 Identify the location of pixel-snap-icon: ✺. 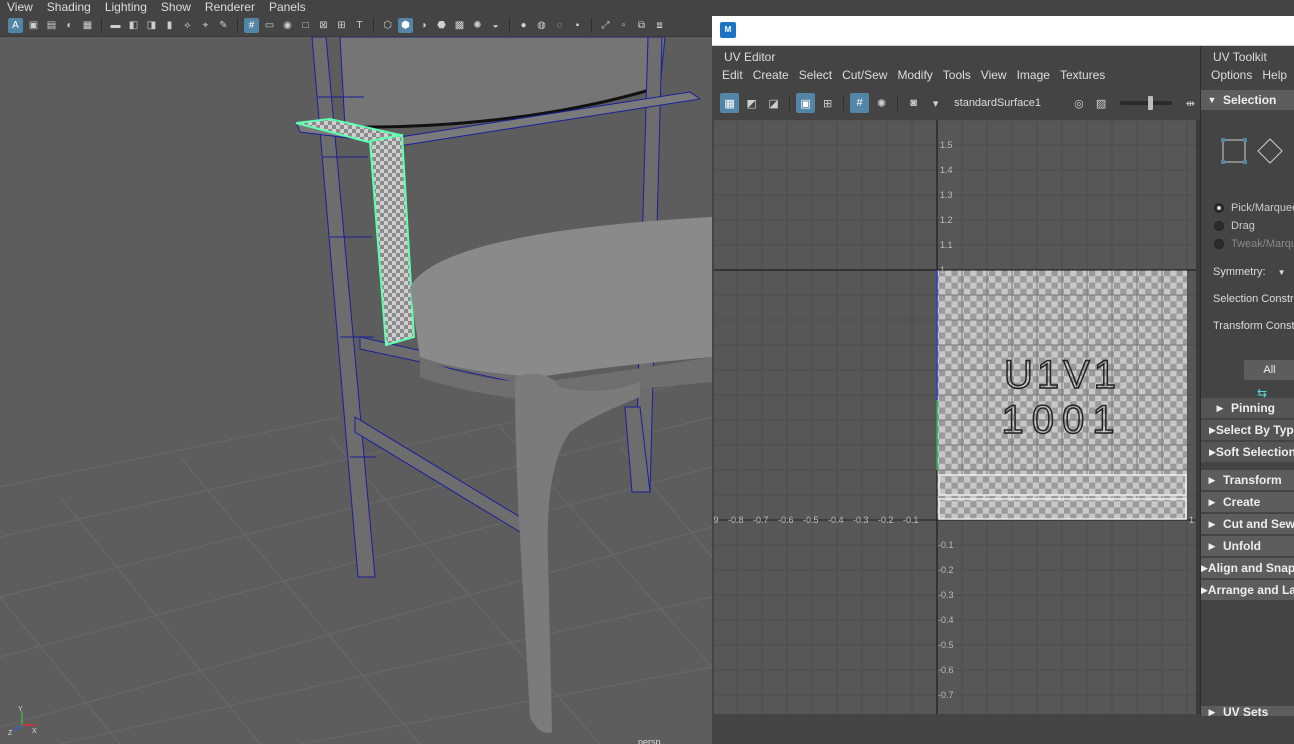
(881, 103).